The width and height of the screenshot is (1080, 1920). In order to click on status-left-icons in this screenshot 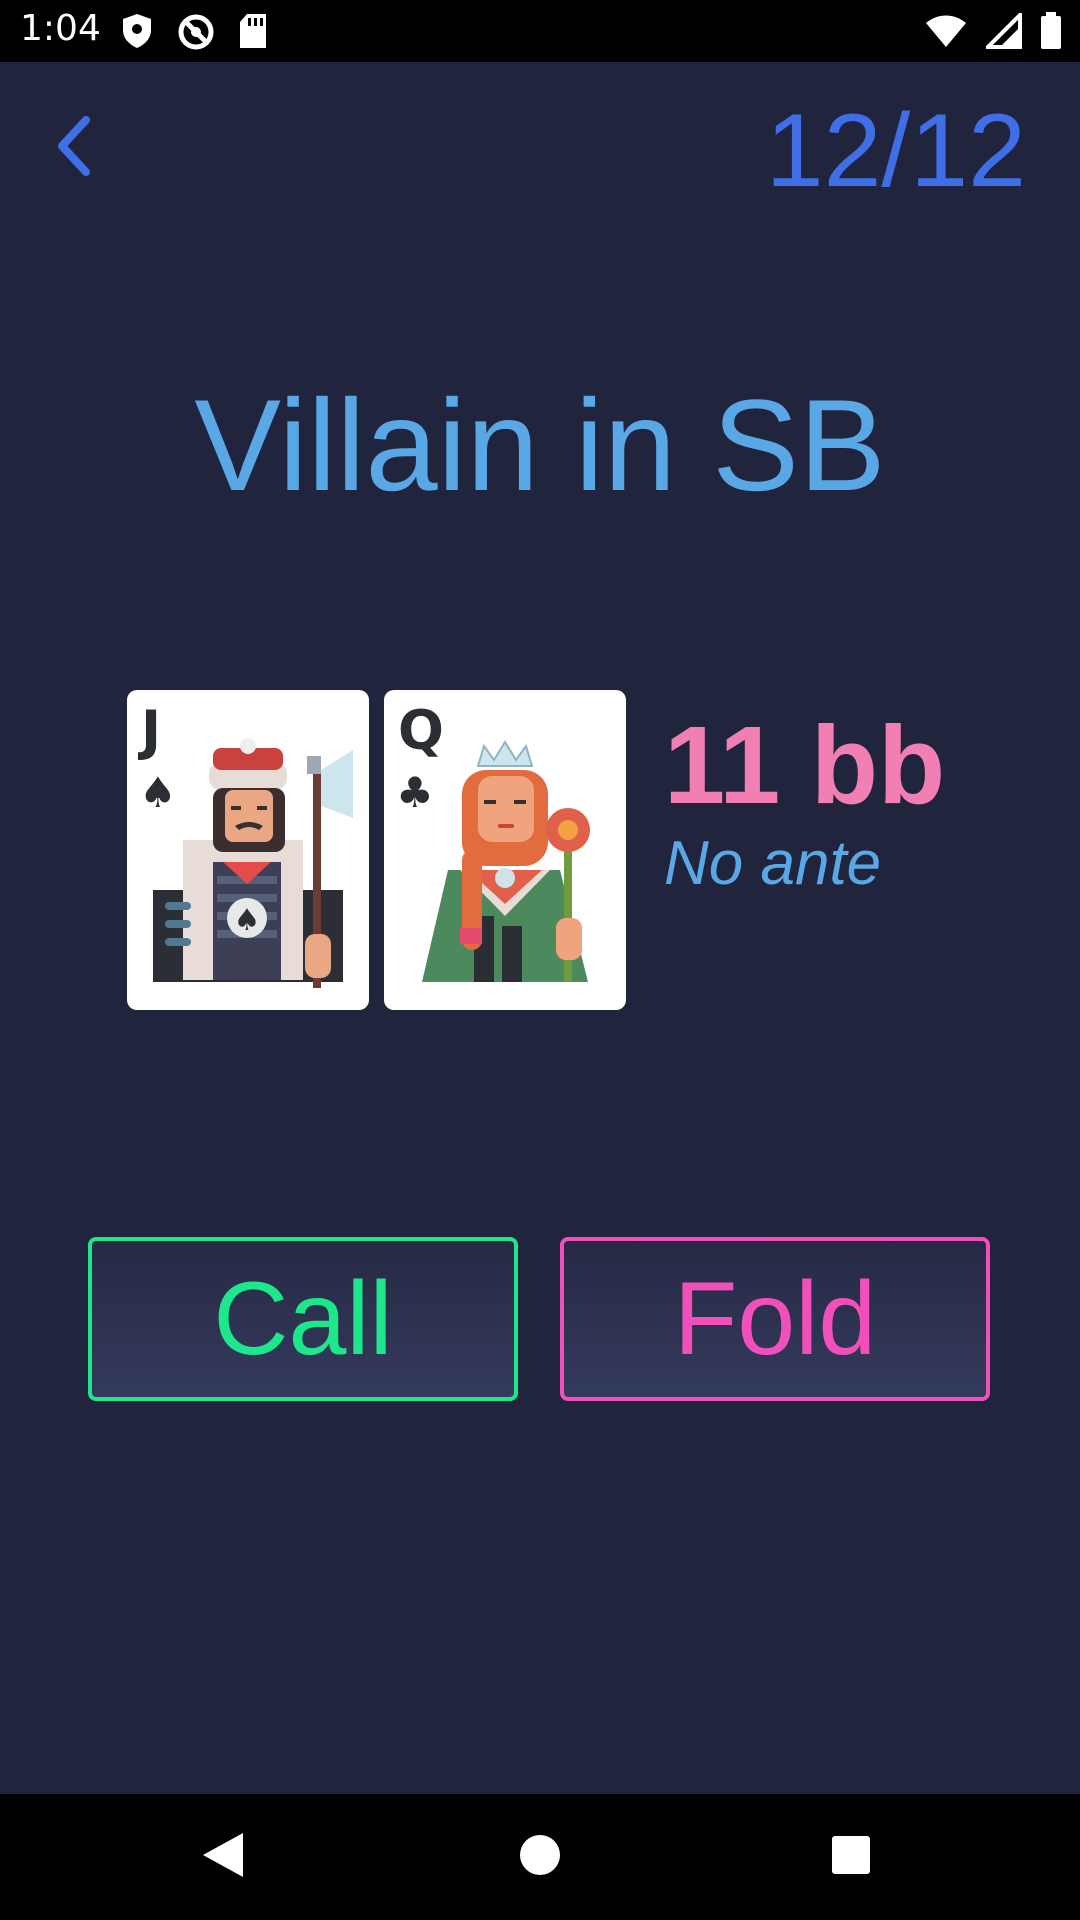, I will do `click(194, 34)`.